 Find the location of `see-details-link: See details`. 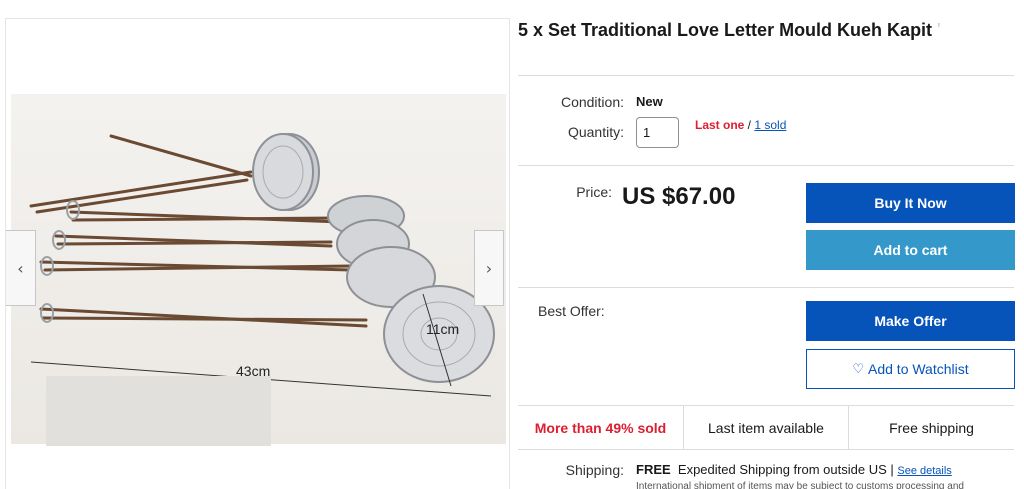

see-details-link: See details is located at coordinates (924, 471).